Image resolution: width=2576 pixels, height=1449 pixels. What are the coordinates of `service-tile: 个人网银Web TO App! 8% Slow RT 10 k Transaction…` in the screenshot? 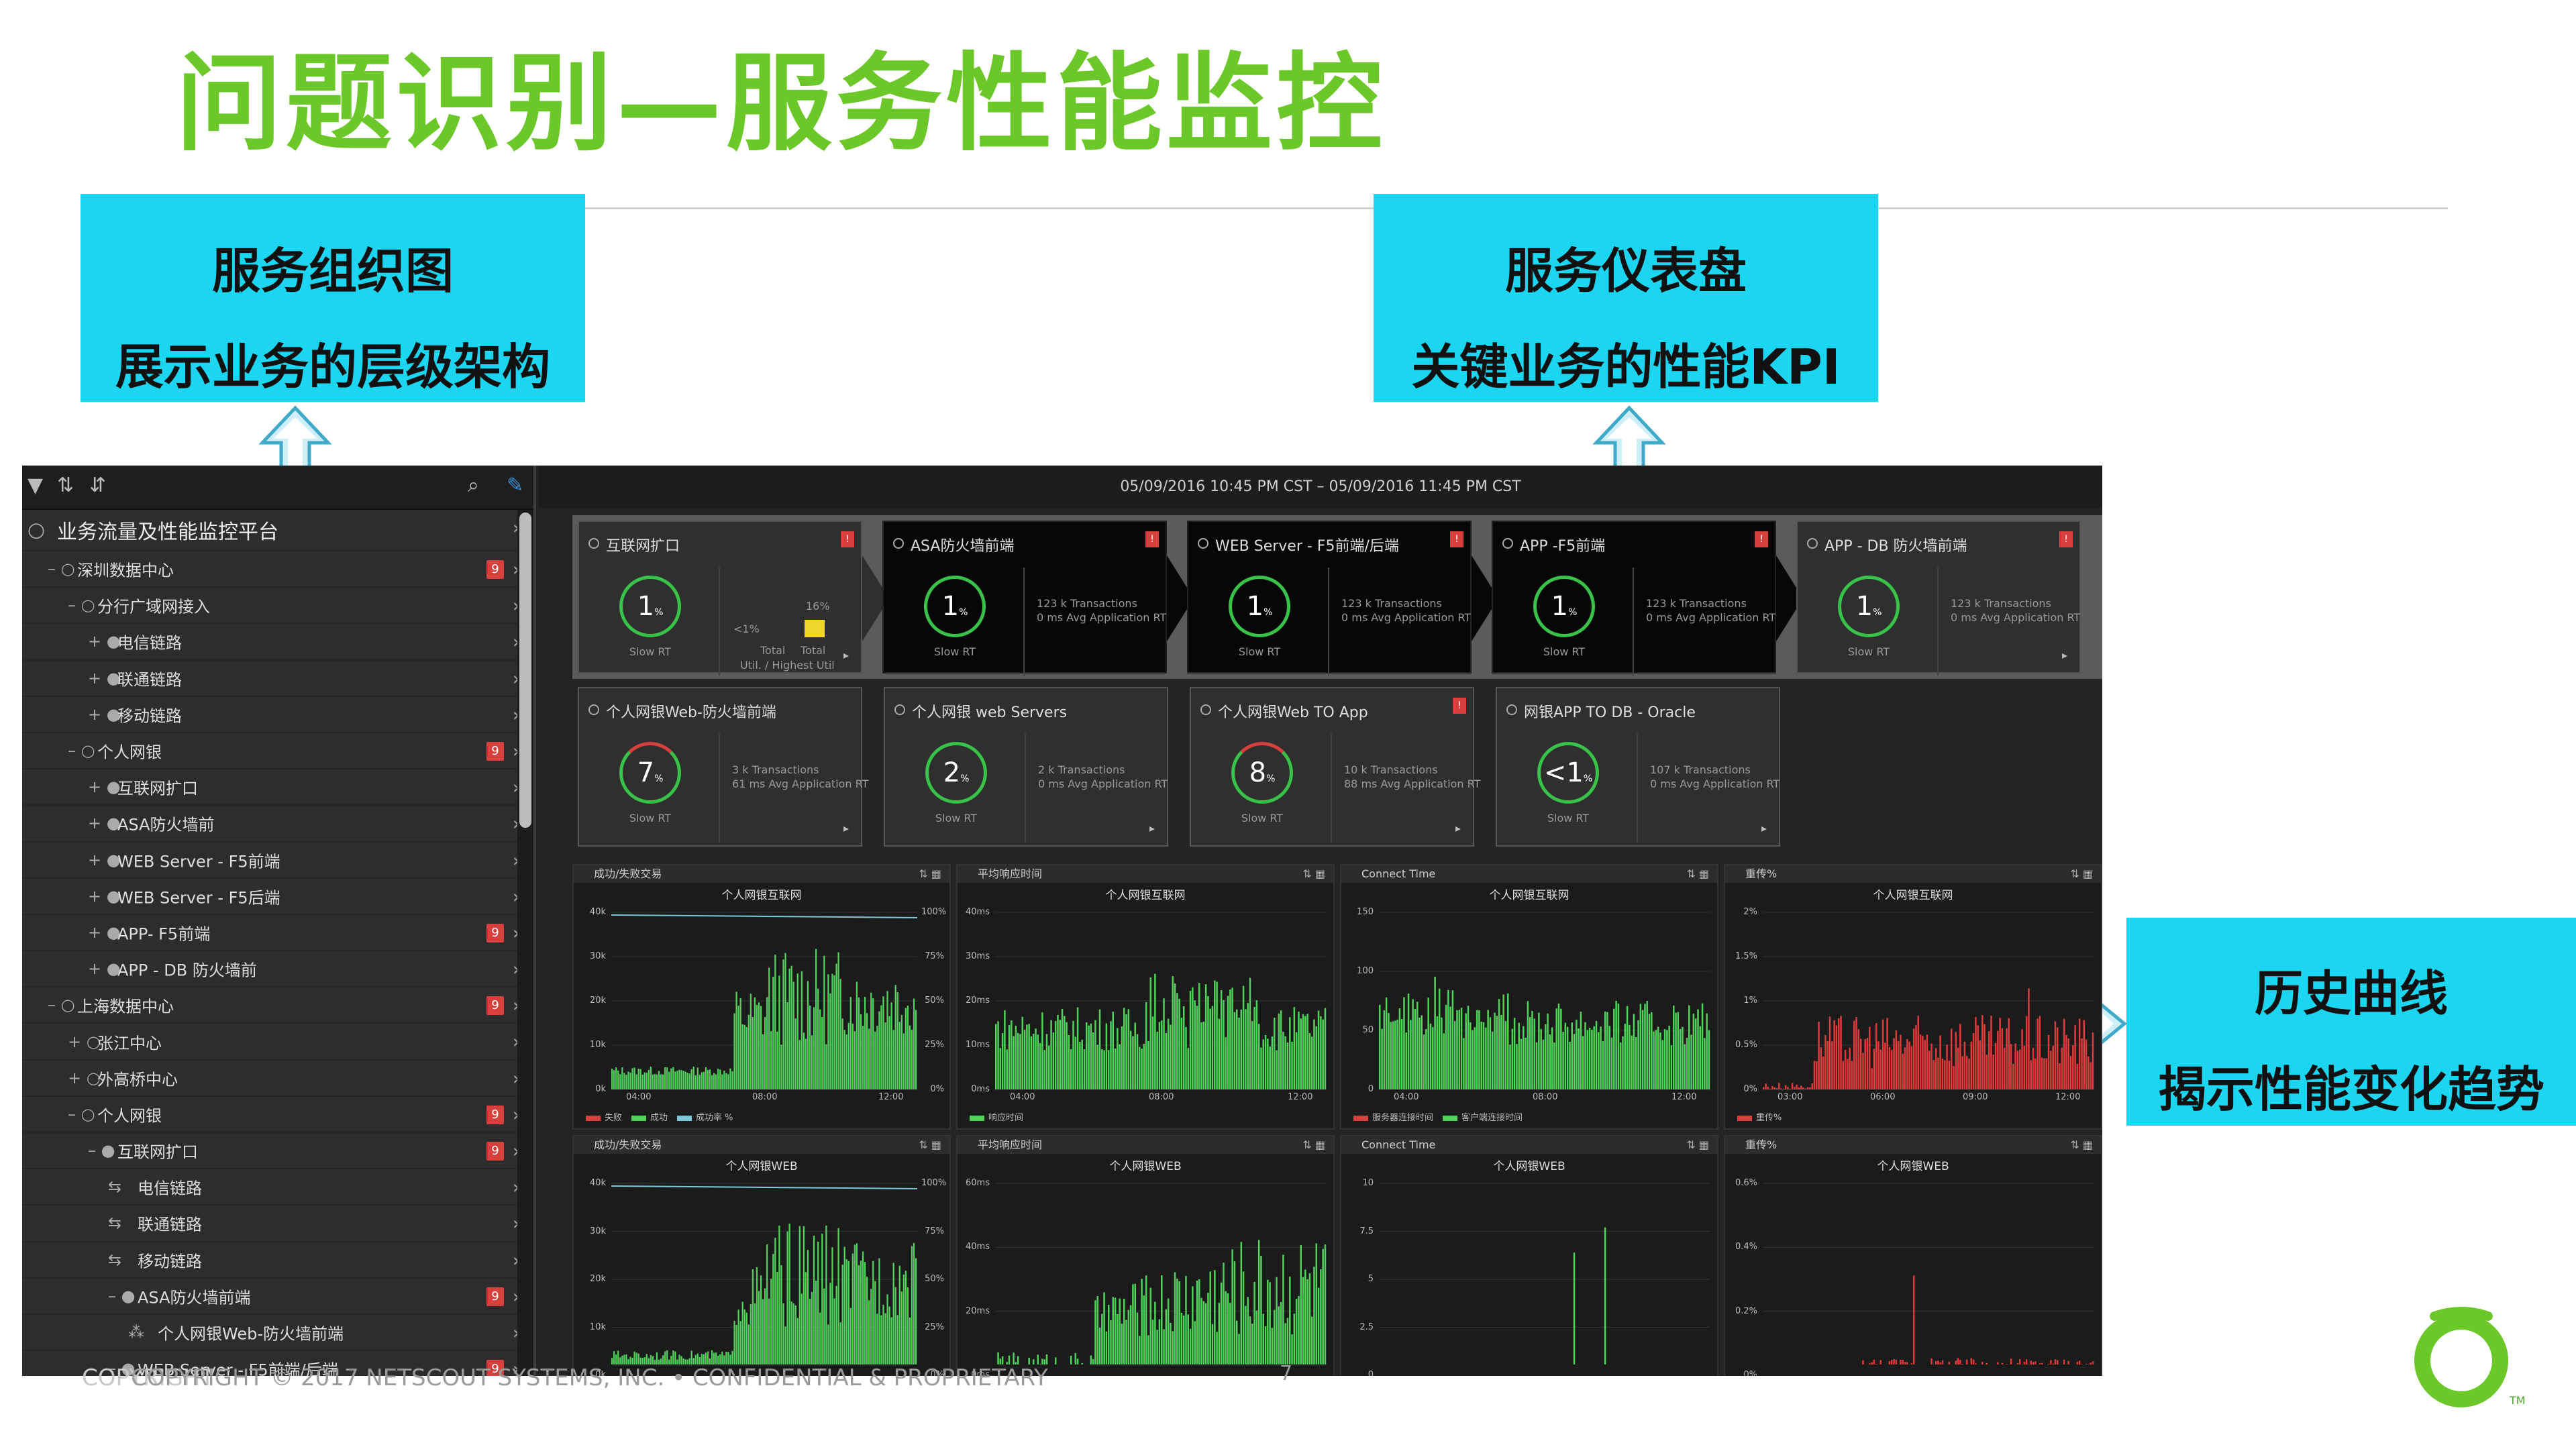 It's located at (1335, 767).